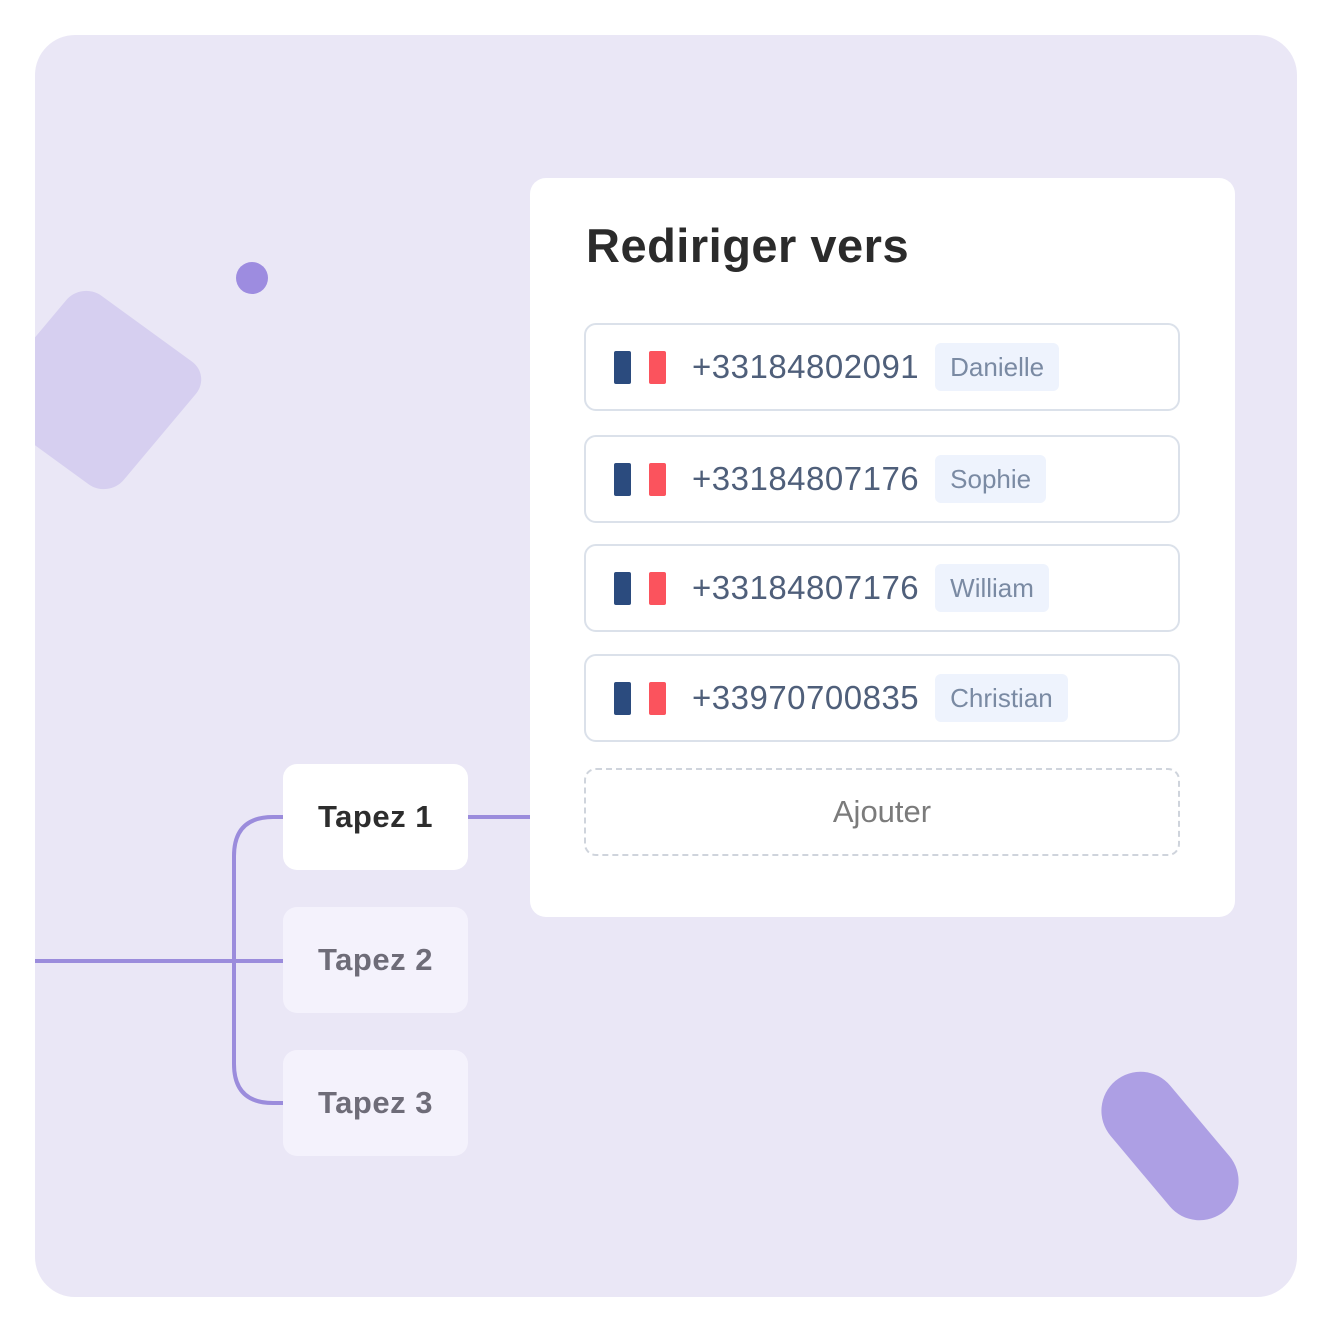  I want to click on destination-row: +33970700835 Christian, so click(882, 698).